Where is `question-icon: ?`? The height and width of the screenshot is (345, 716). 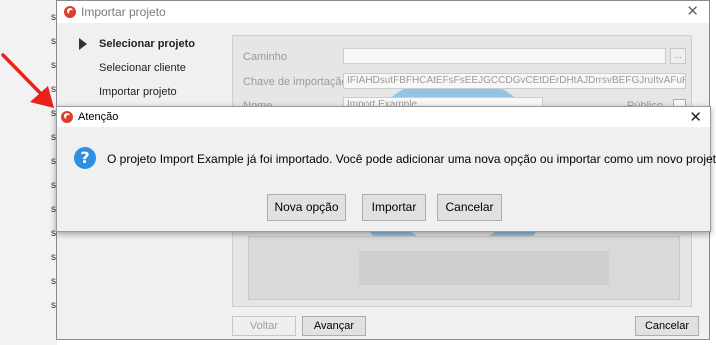 question-icon: ? is located at coordinates (85, 158).